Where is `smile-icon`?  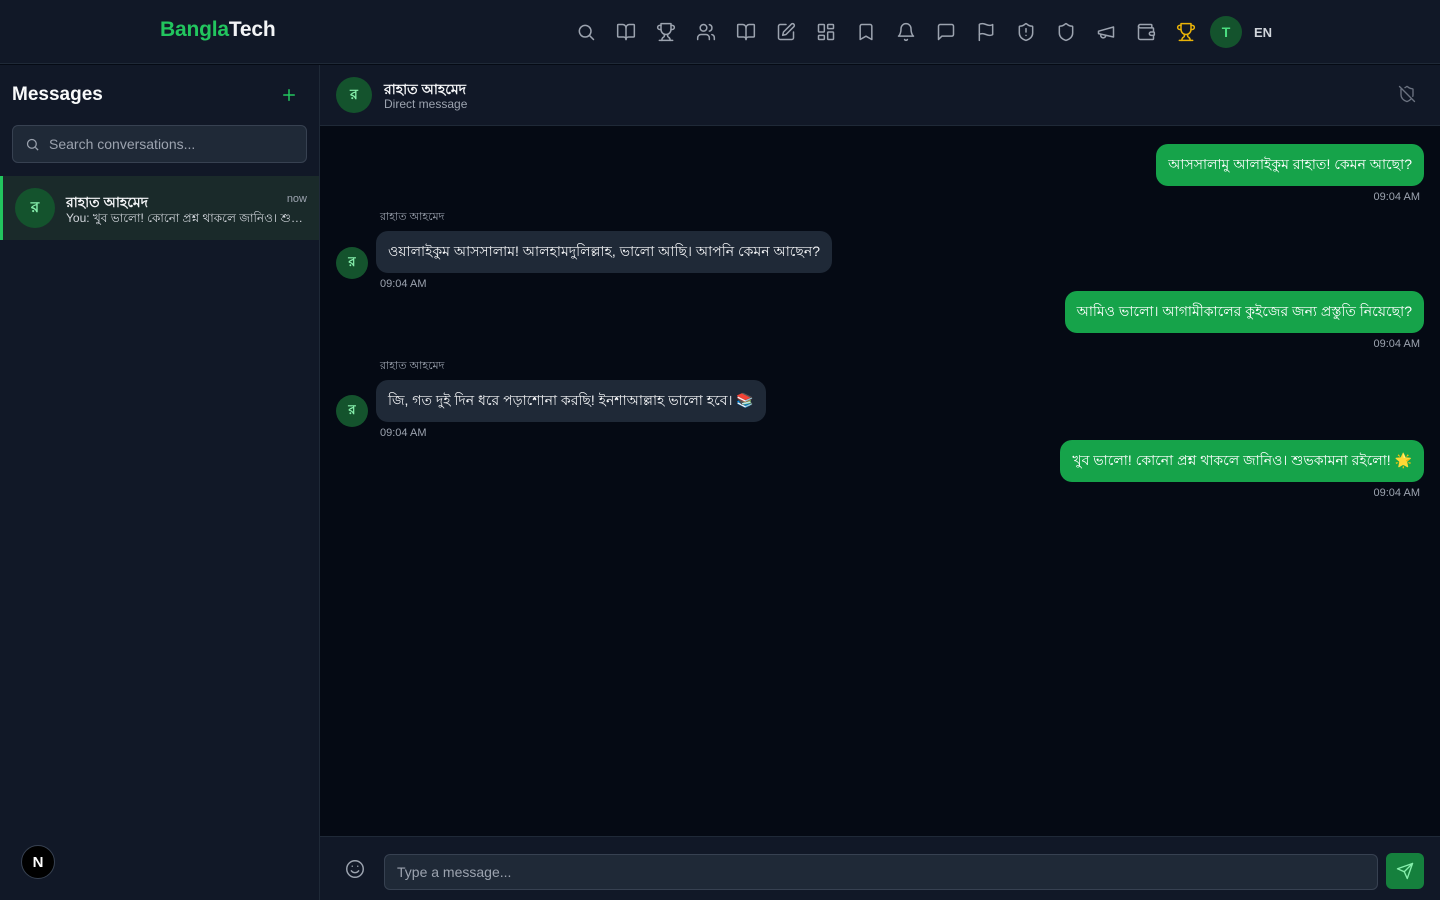
smile-icon is located at coordinates (355, 869).